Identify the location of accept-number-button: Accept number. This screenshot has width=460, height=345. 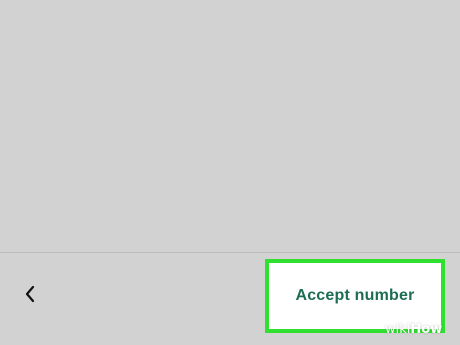
(355, 296).